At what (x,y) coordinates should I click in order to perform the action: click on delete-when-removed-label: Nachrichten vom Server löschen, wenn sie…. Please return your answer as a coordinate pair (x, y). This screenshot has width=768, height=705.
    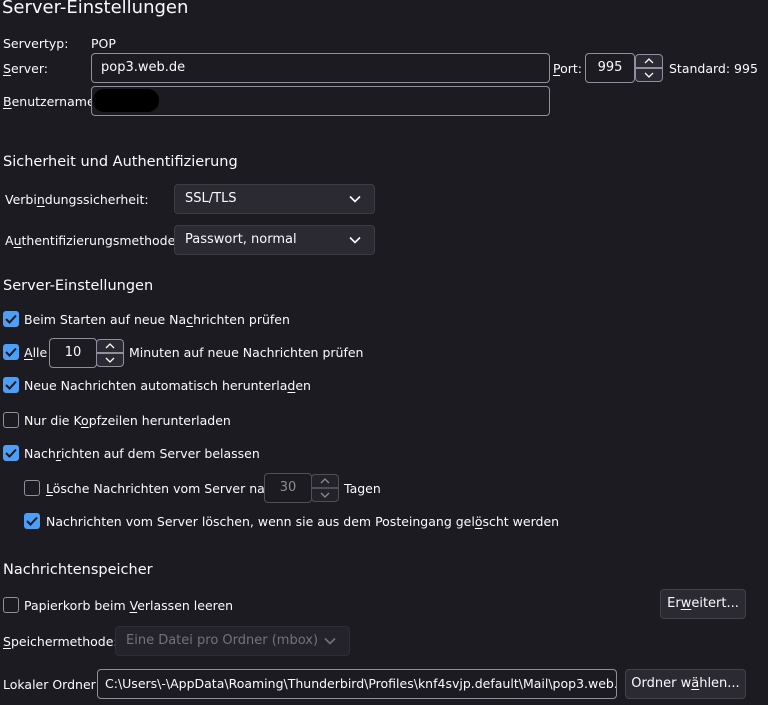
    Looking at the image, I should click on (302, 521).